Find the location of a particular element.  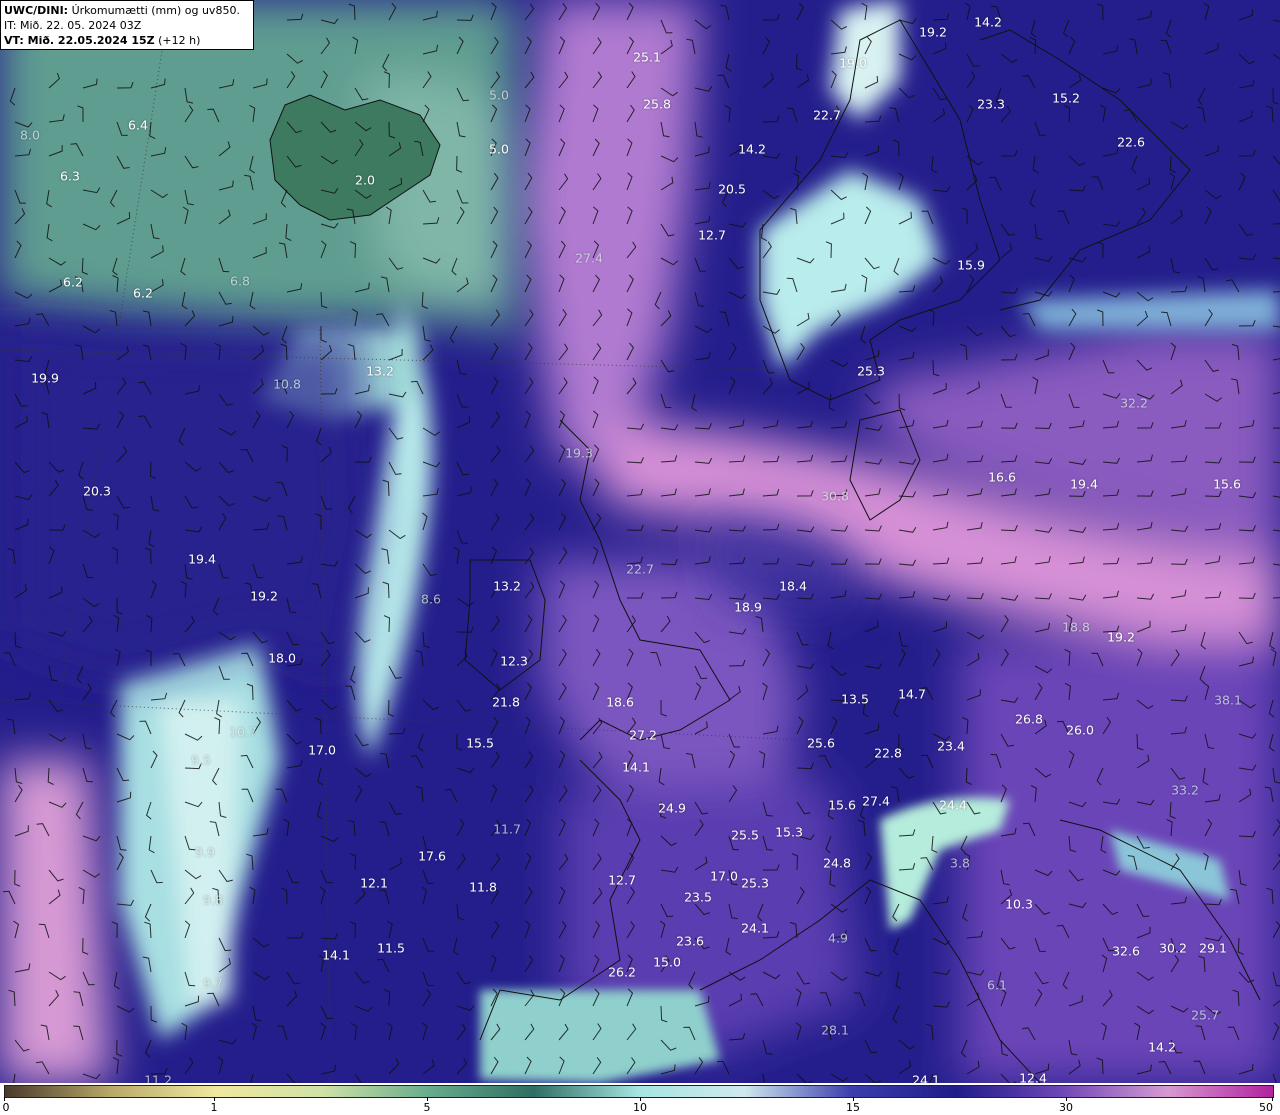

colorbar-tick-label: 10 is located at coordinates (640, 1107).